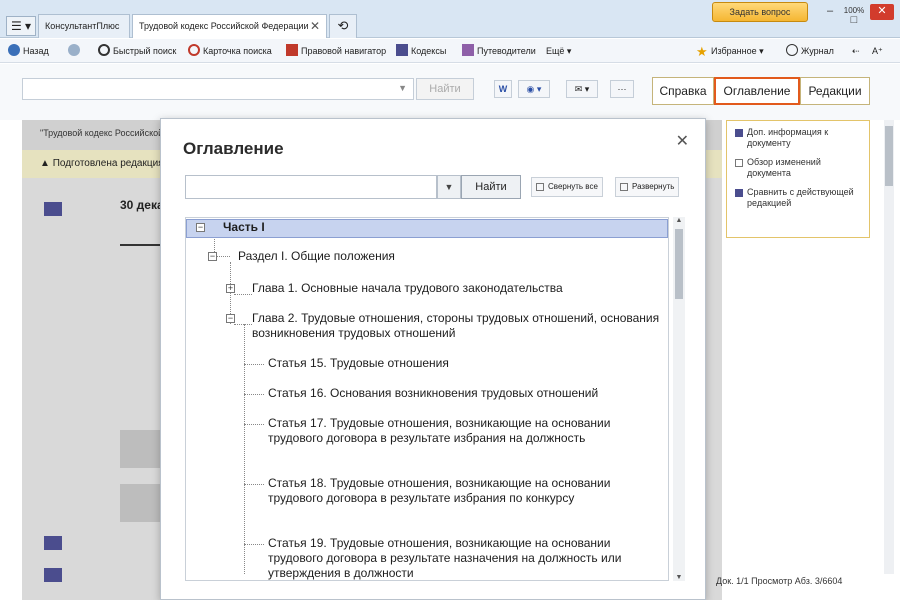 This screenshot has height=600, width=900. I want to click on tab-editions: Редакции, so click(835, 91).